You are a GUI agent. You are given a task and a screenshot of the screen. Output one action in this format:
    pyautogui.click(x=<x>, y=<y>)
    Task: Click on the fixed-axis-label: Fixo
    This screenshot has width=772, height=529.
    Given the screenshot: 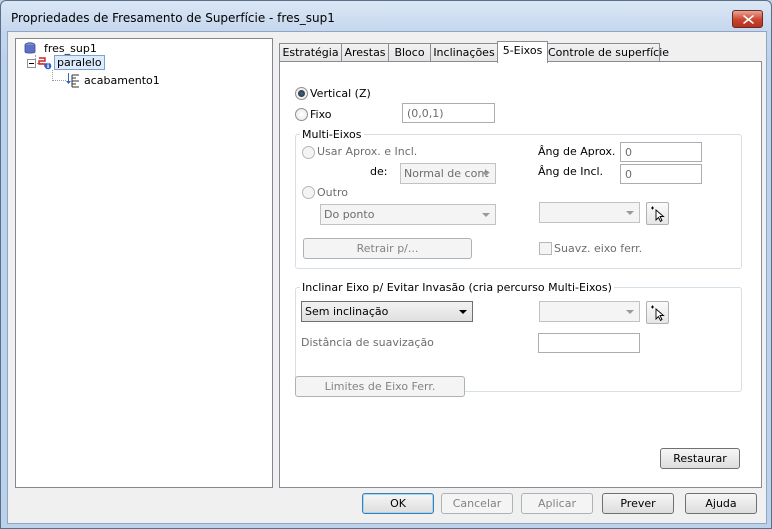 What is the action you would take?
    pyautogui.click(x=321, y=114)
    